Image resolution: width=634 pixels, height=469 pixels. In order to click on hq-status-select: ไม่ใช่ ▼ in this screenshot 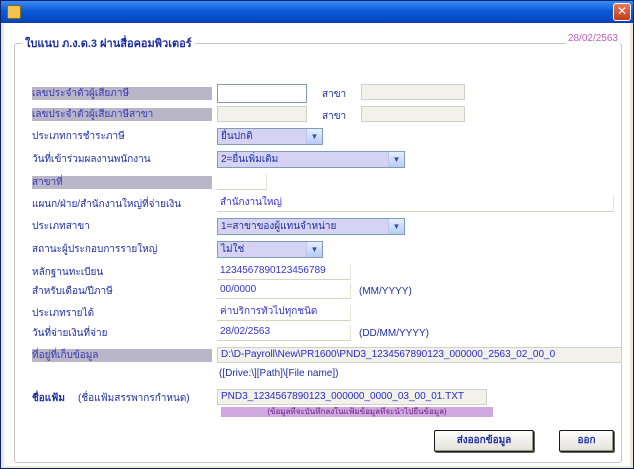, I will do `click(270, 249)`.